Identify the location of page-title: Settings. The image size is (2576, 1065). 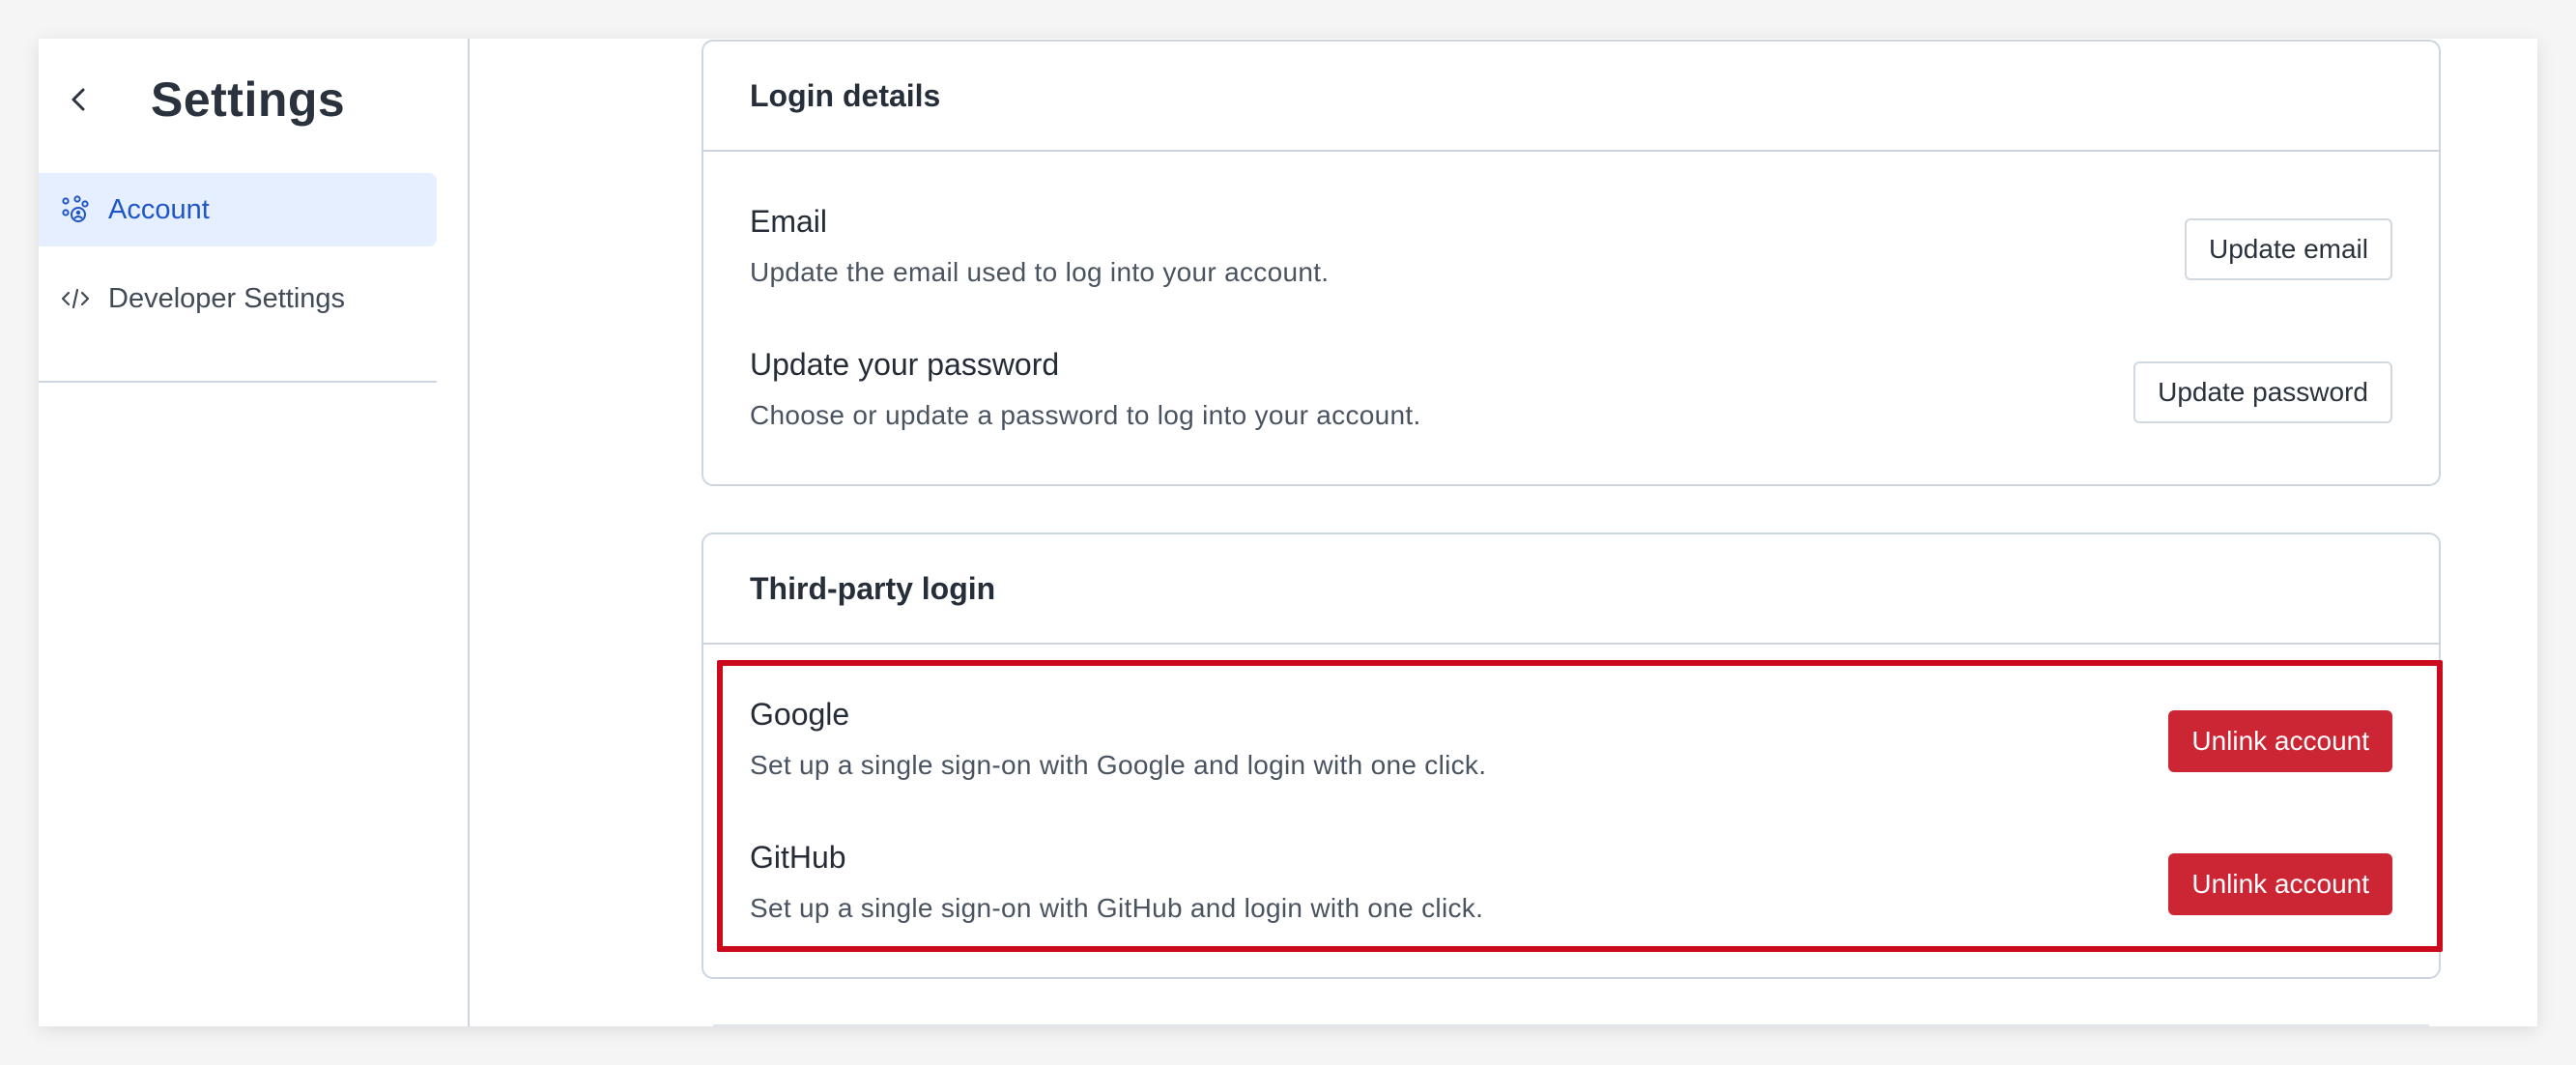
(249, 99).